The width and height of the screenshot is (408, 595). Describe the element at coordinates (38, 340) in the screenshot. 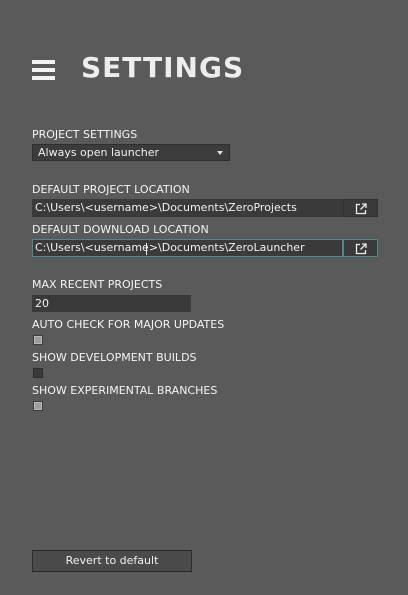

I see `auto-check-checkbox` at that location.